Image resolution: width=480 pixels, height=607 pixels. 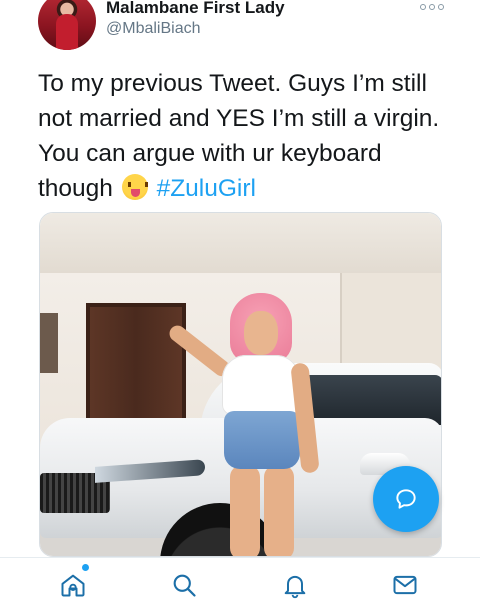 I want to click on more-options-icon, so click(x=432, y=7).